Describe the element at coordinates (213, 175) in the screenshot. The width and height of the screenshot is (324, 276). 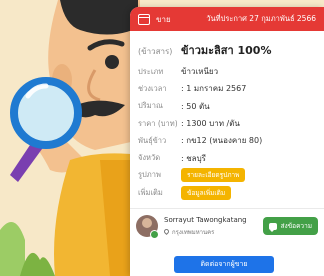
I see `view-photos-button: รายละเอียดรูปภาพ` at that location.